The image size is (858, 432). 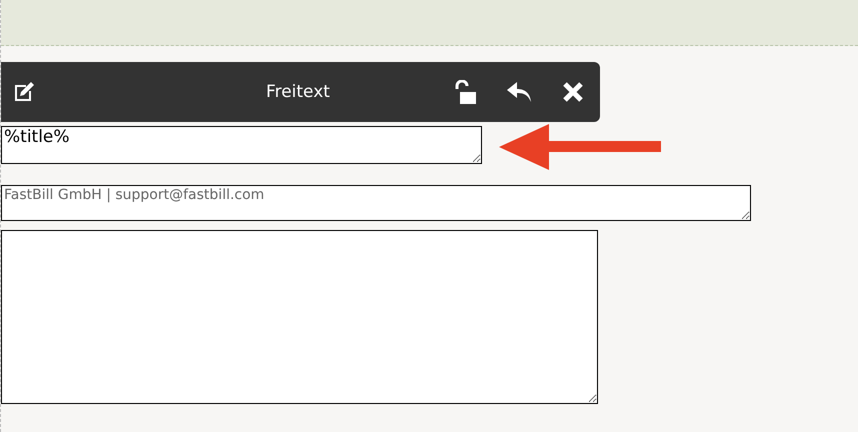 What do you see at coordinates (519, 92) in the screenshot?
I see `reply-icon` at bounding box center [519, 92].